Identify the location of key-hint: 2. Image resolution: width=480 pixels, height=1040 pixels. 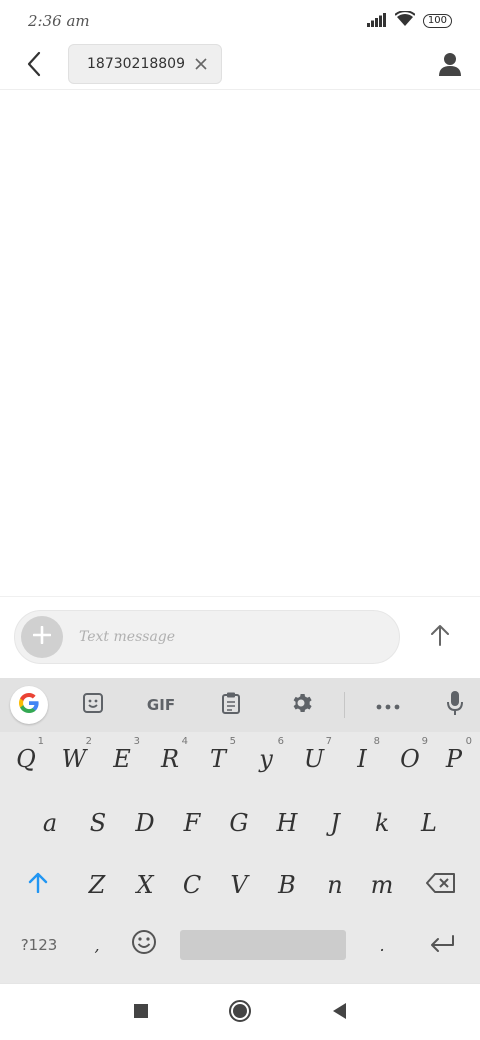
(88, 741).